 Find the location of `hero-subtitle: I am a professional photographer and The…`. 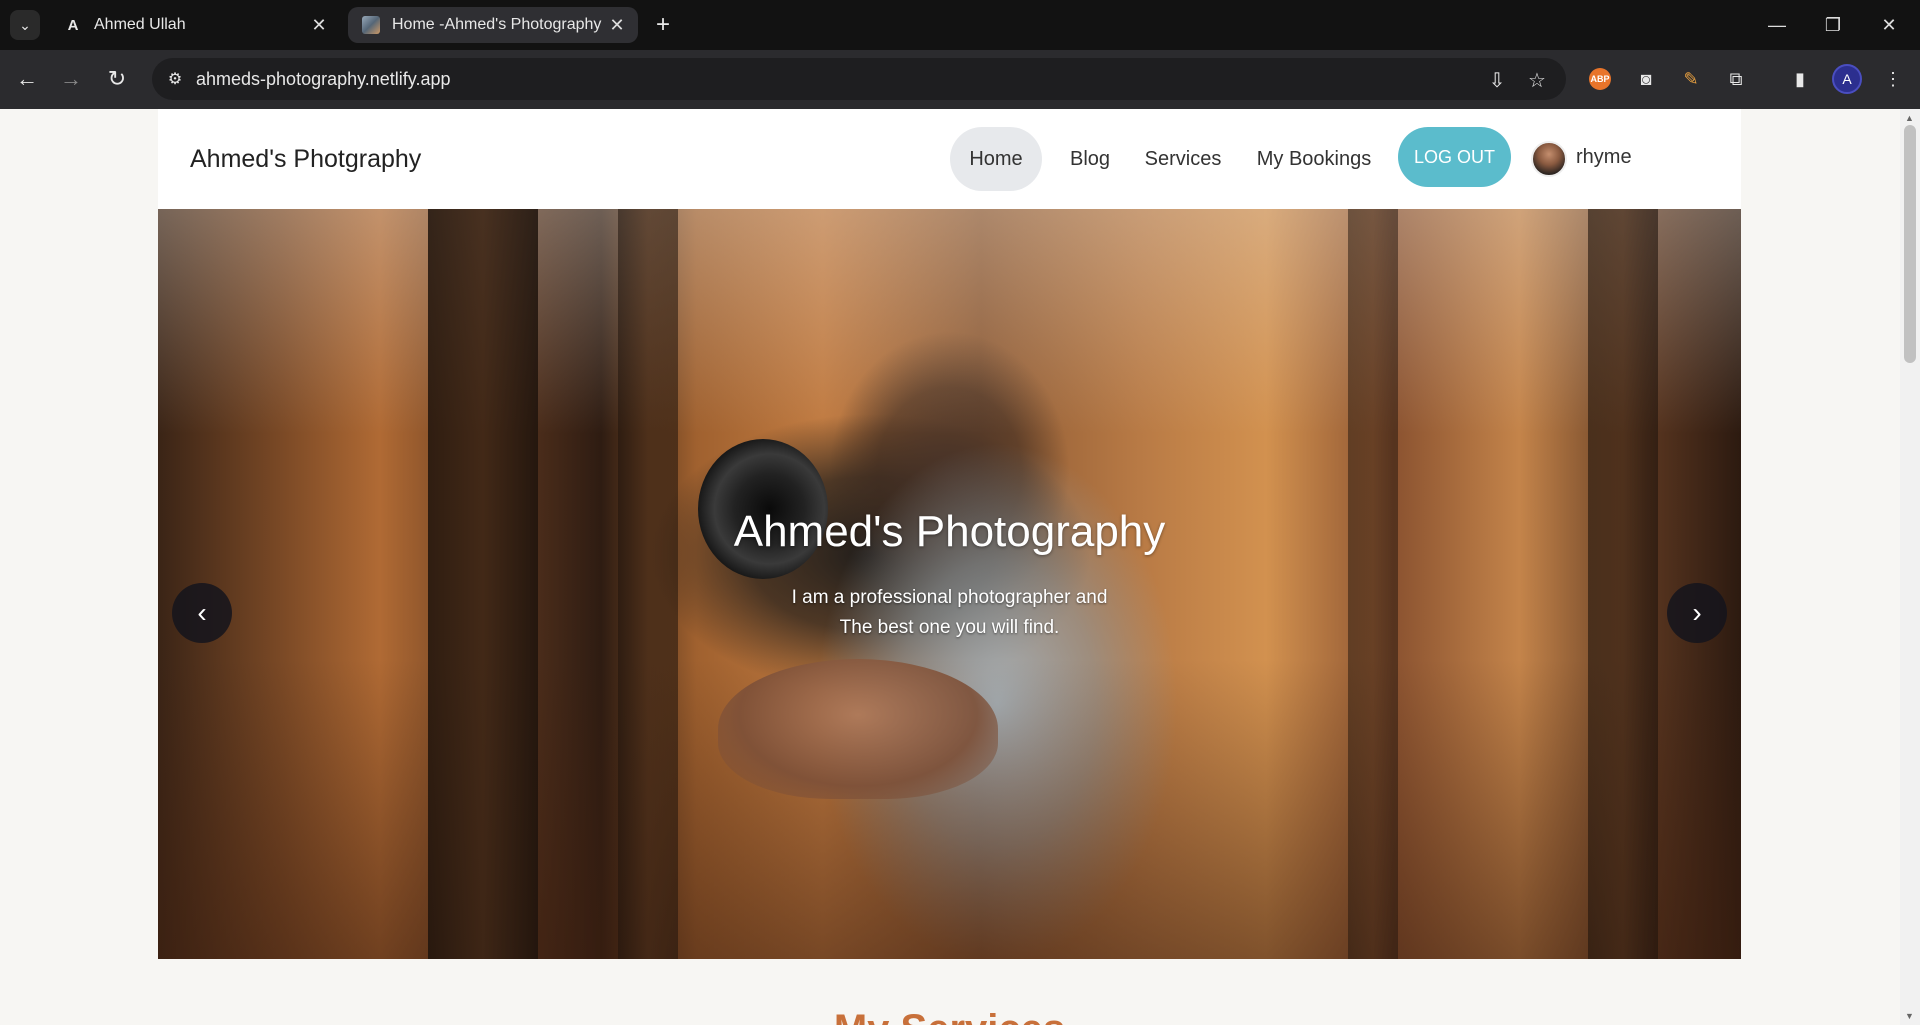

hero-subtitle: I am a professional photographer and The… is located at coordinates (949, 613).